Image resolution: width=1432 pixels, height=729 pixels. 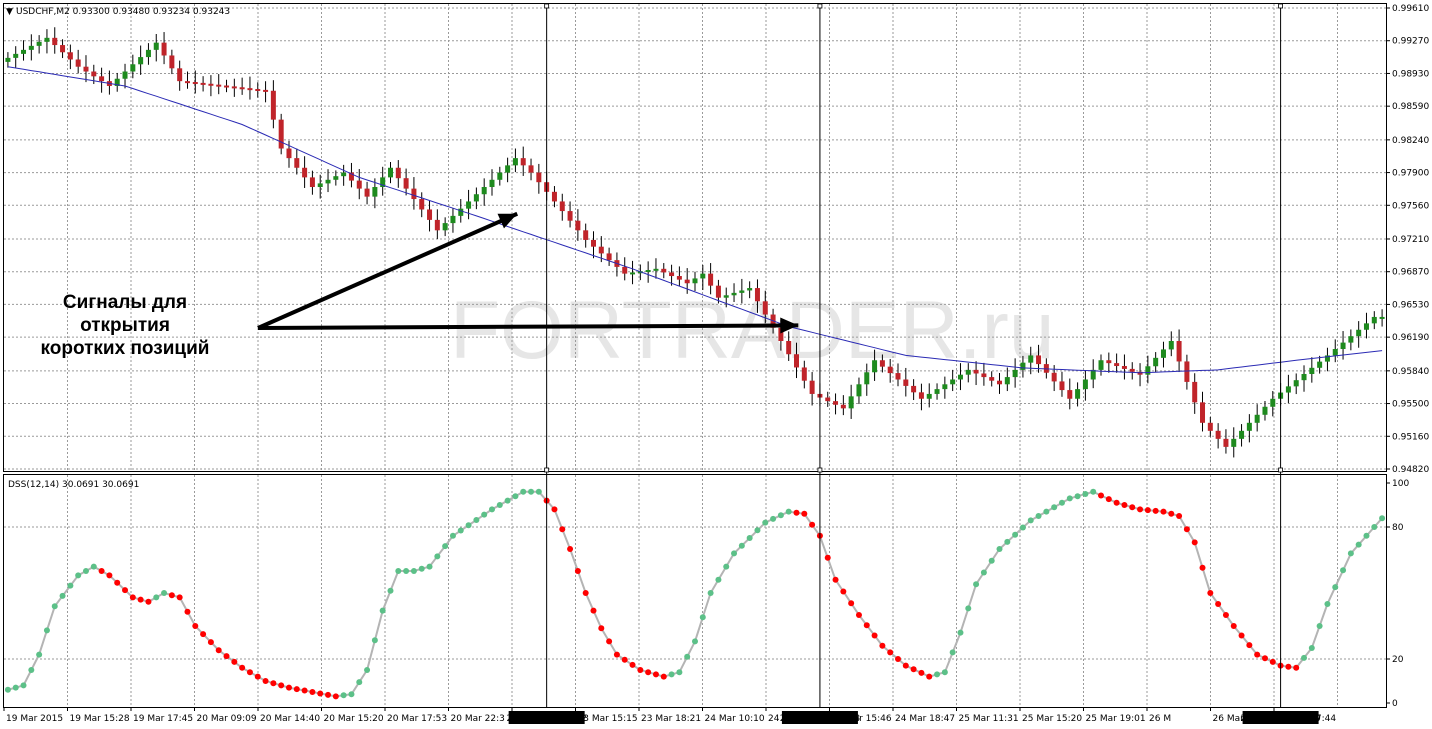 What do you see at coordinates (1395, 704) in the screenshot?
I see `dss-tick-label: 0` at bounding box center [1395, 704].